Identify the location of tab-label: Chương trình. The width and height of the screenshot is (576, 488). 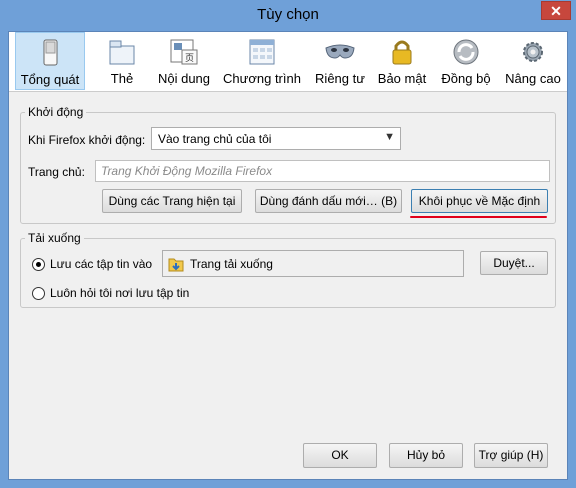
(262, 78).